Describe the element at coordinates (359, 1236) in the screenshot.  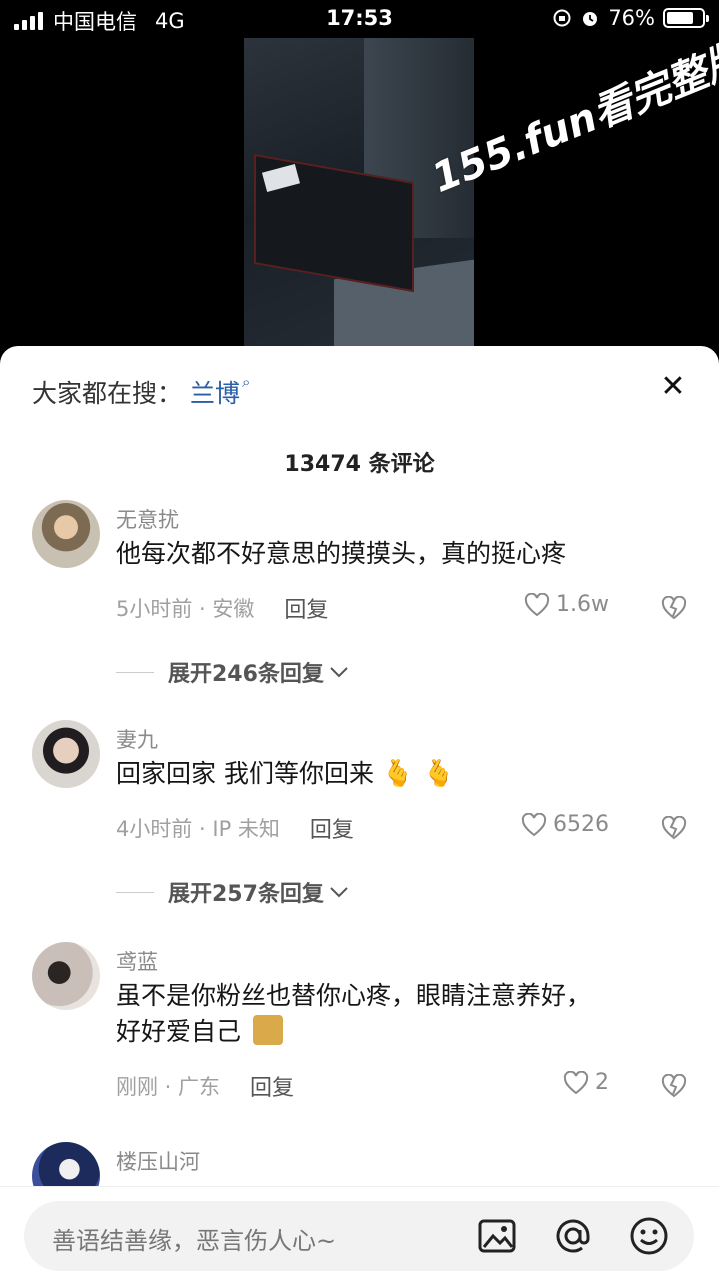
I see `comment-input: 善语结善缘，恶言伤人心~` at that location.